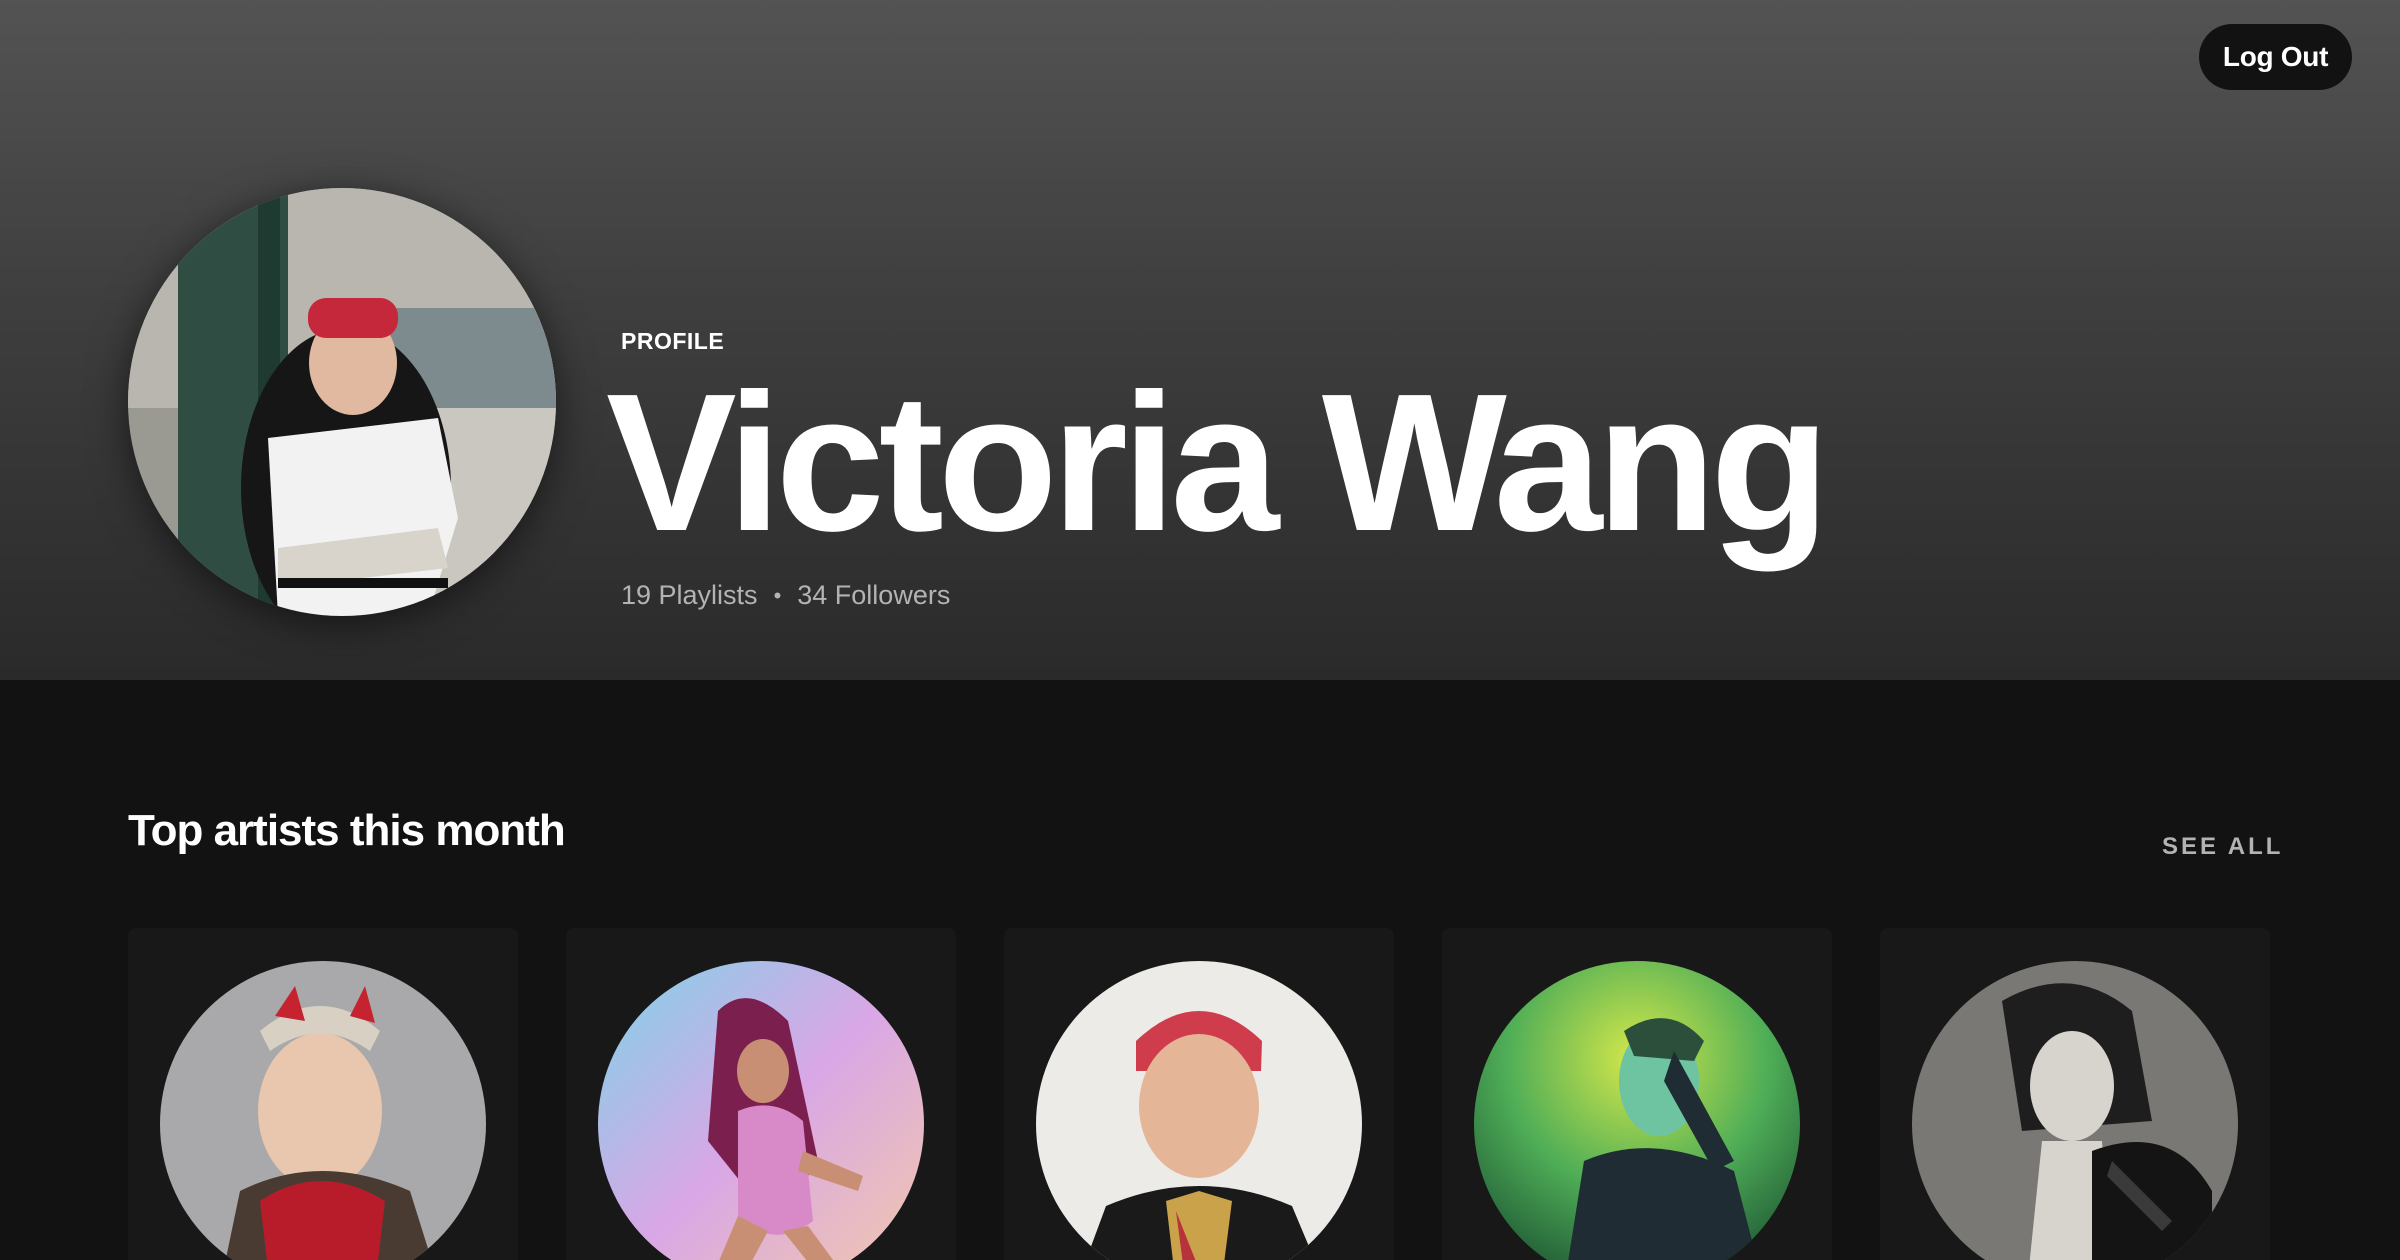 This screenshot has width=2400, height=1260. Describe the element at coordinates (785, 595) in the screenshot. I see `profile-stats: 19 Playlists • 34 Followers` at that location.